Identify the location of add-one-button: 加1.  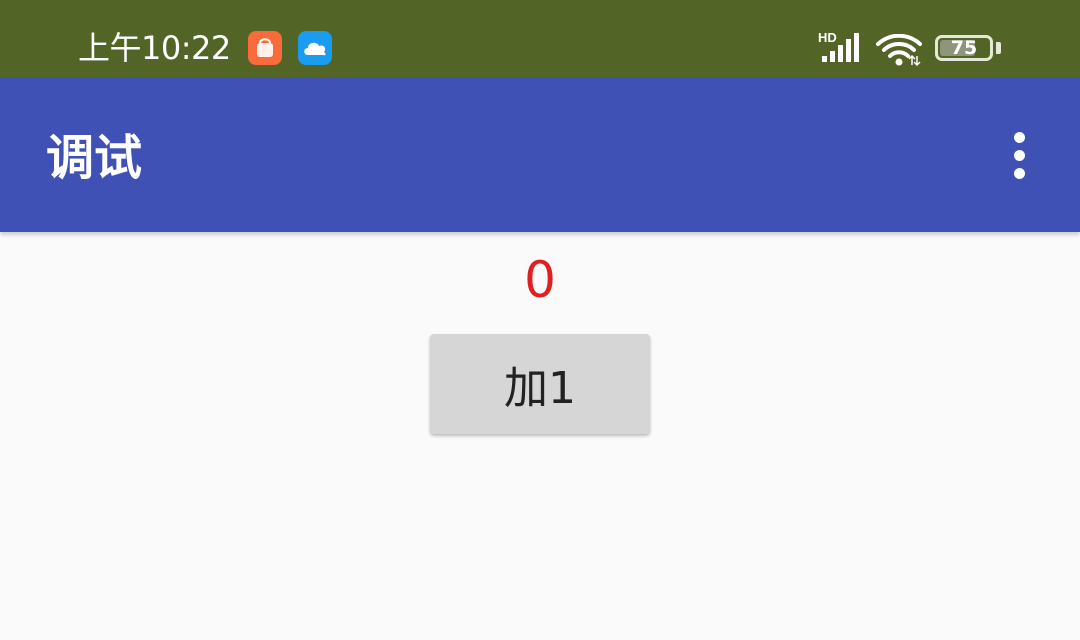
(540, 384).